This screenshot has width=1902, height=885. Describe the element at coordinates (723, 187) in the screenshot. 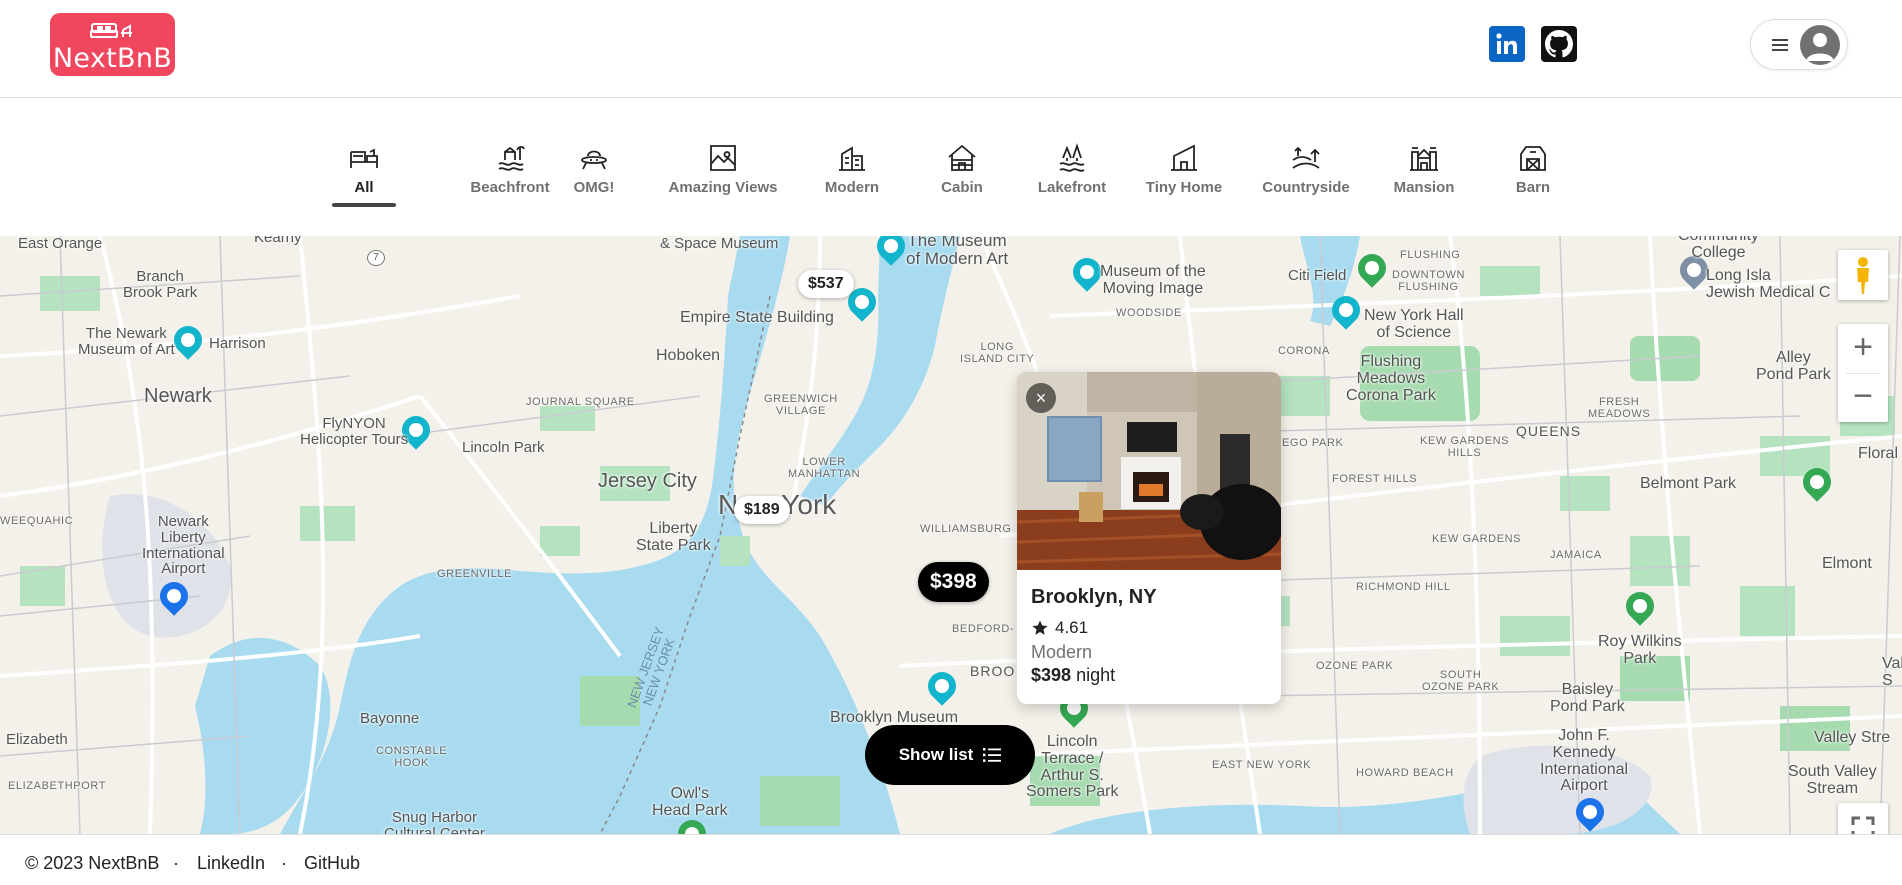

I see `category-label: Amazing Views` at that location.